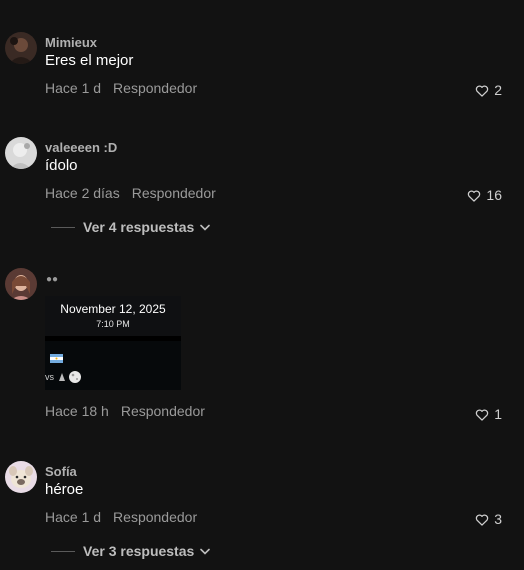 The height and width of the screenshot is (570, 524). Describe the element at coordinates (56, 358) in the screenshot. I see `argentina-flag-icon` at that location.